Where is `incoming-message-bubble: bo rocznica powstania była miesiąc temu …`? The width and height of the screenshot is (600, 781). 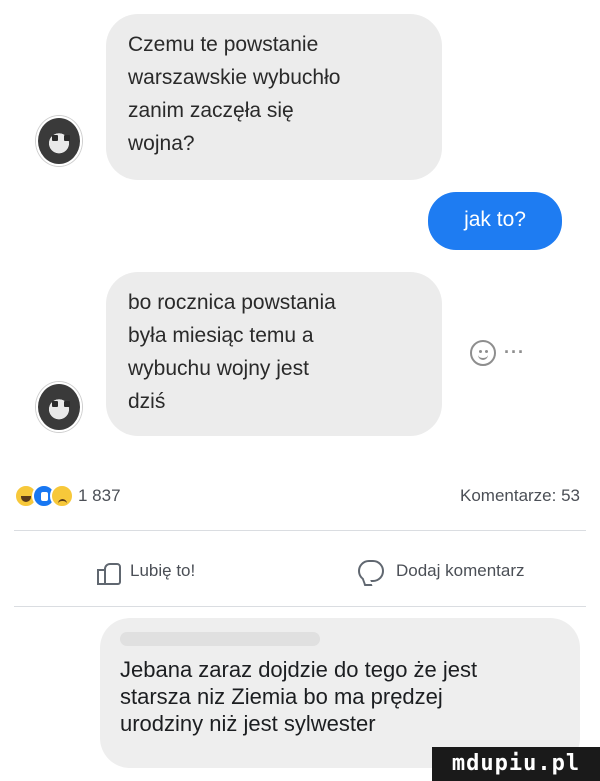 incoming-message-bubble: bo rocznica powstania była miesiąc temu … is located at coordinates (274, 354).